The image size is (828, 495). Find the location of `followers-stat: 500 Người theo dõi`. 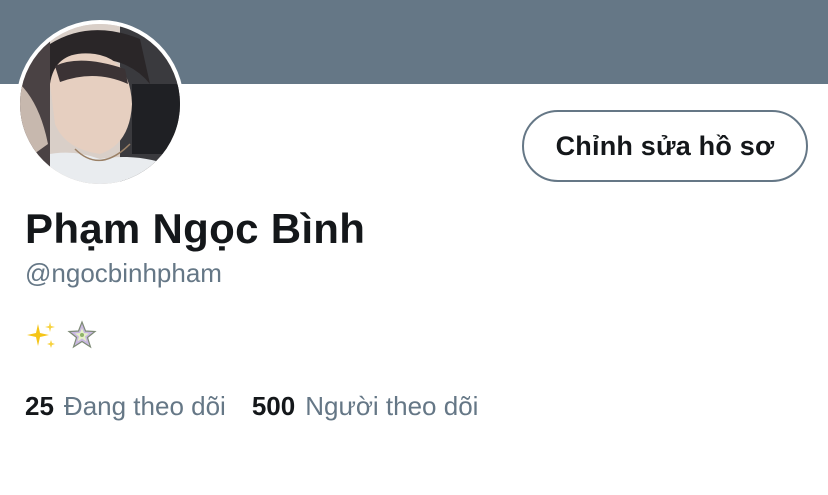

followers-stat: 500 Người theo dõi is located at coordinates (365, 406).